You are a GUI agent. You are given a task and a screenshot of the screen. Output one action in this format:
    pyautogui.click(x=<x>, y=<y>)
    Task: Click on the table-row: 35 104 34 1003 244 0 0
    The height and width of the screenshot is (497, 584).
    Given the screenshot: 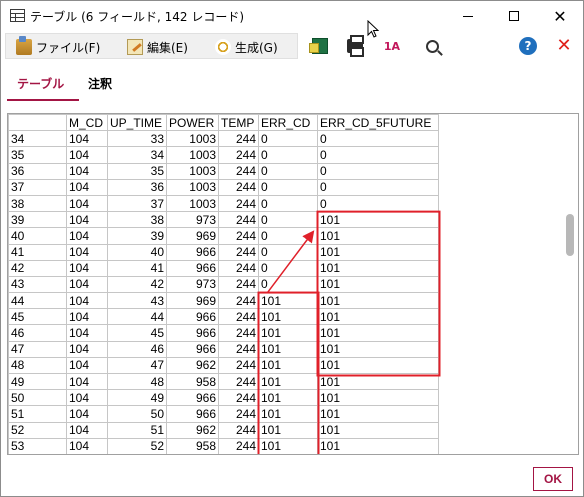 What is the action you would take?
    pyautogui.click(x=223, y=155)
    